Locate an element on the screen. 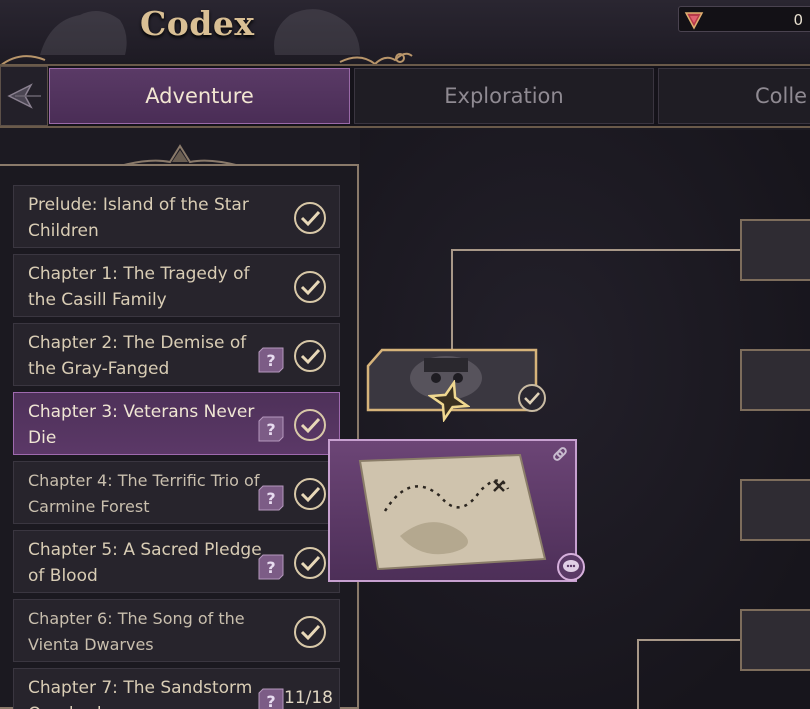 Image resolution: width=810 pixels, height=709 pixels. tab-adventure: Adventure is located at coordinates (199, 96).